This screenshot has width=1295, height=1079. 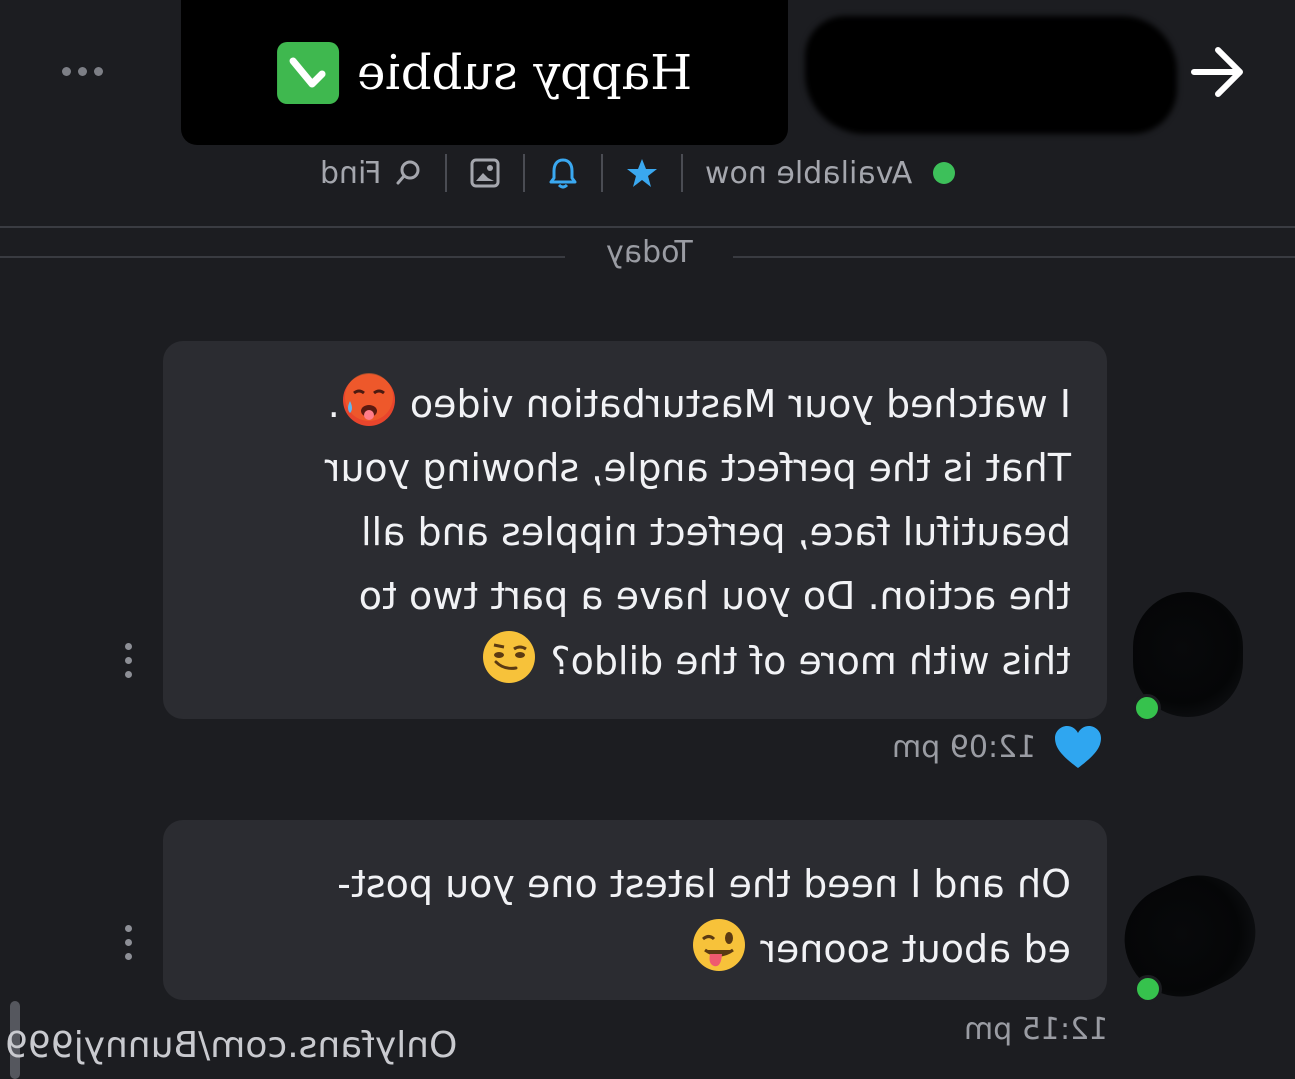 I want to click on availability-status: Available now, so click(x=830, y=173).